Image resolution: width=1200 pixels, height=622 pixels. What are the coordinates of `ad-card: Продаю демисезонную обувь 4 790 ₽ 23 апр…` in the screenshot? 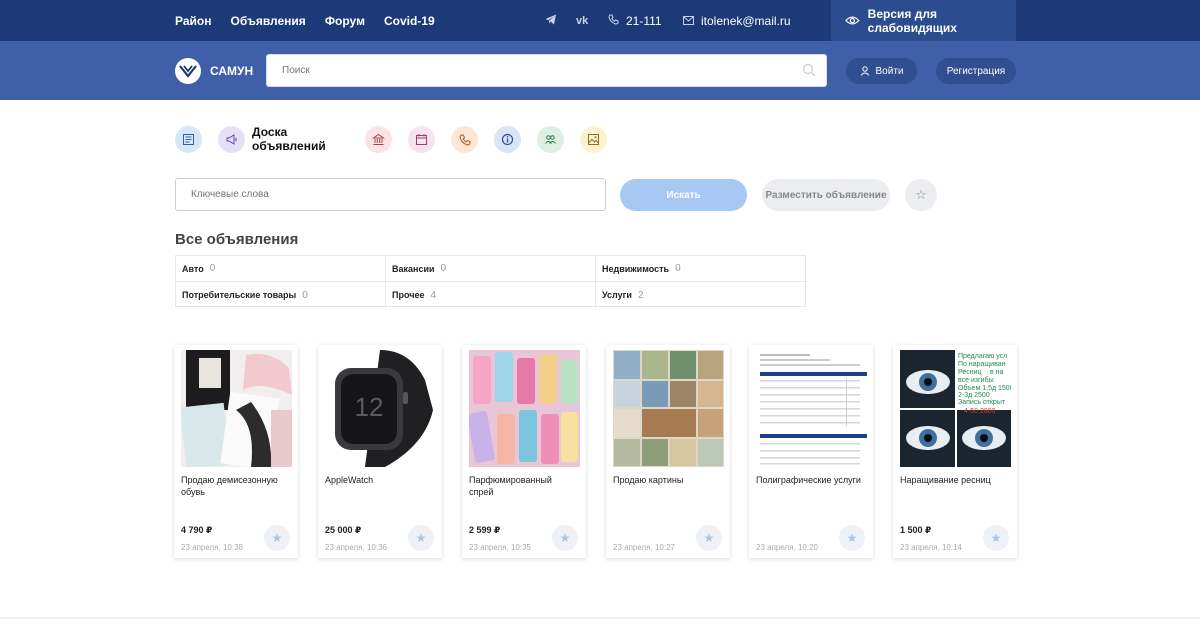 It's located at (236, 451).